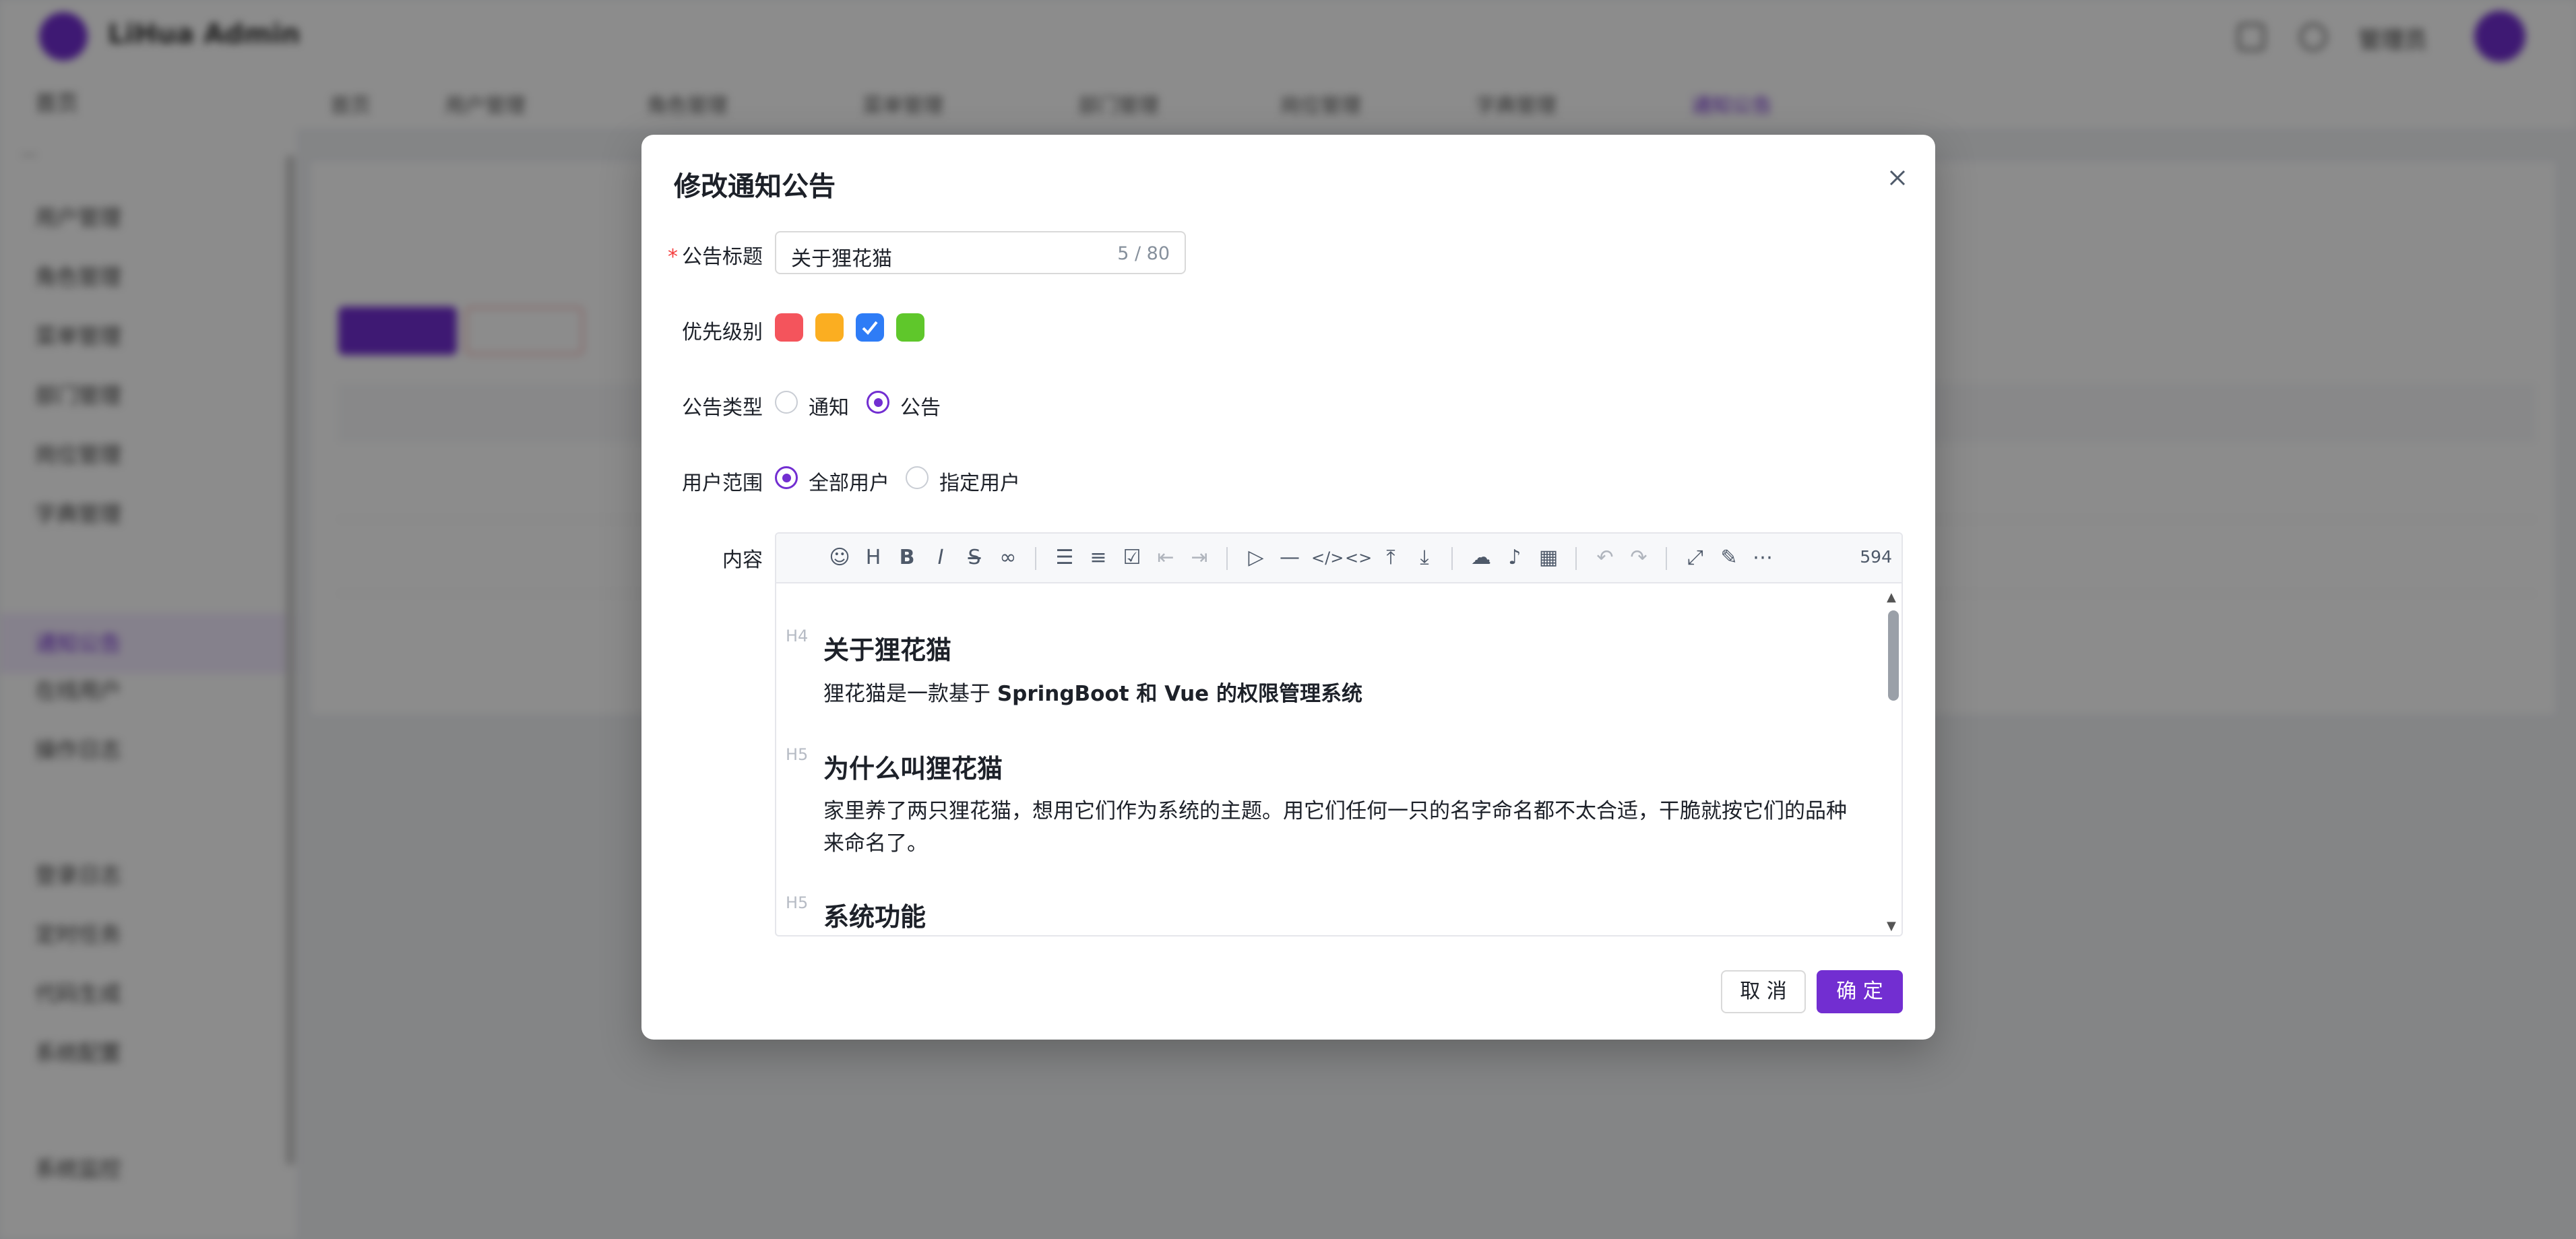 The width and height of the screenshot is (2576, 1239). Describe the element at coordinates (722, 483) in the screenshot. I see `scope-label: 用户范围` at that location.